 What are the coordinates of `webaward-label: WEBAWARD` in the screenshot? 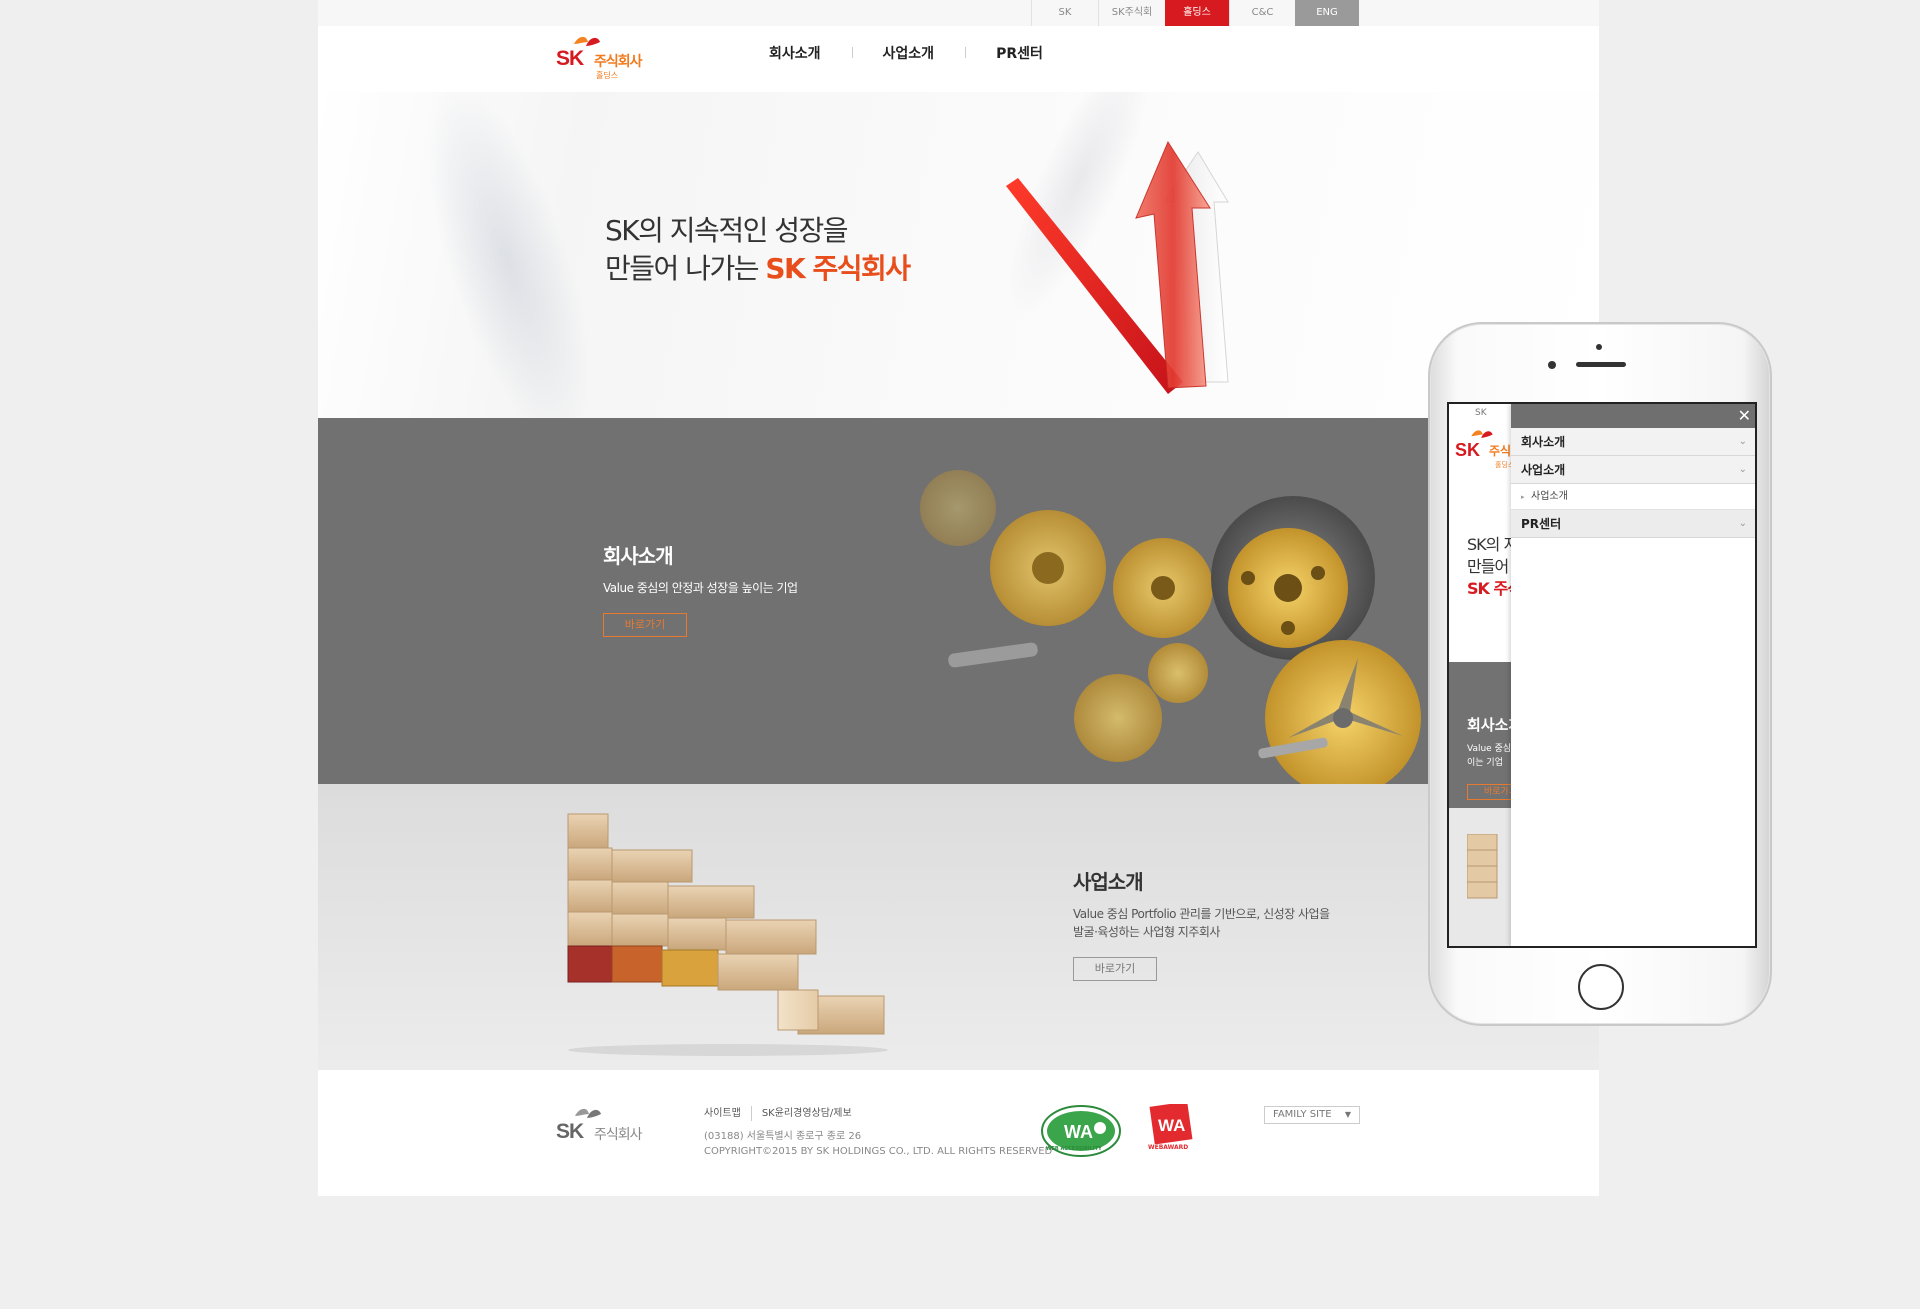 It's located at (1168, 1147).